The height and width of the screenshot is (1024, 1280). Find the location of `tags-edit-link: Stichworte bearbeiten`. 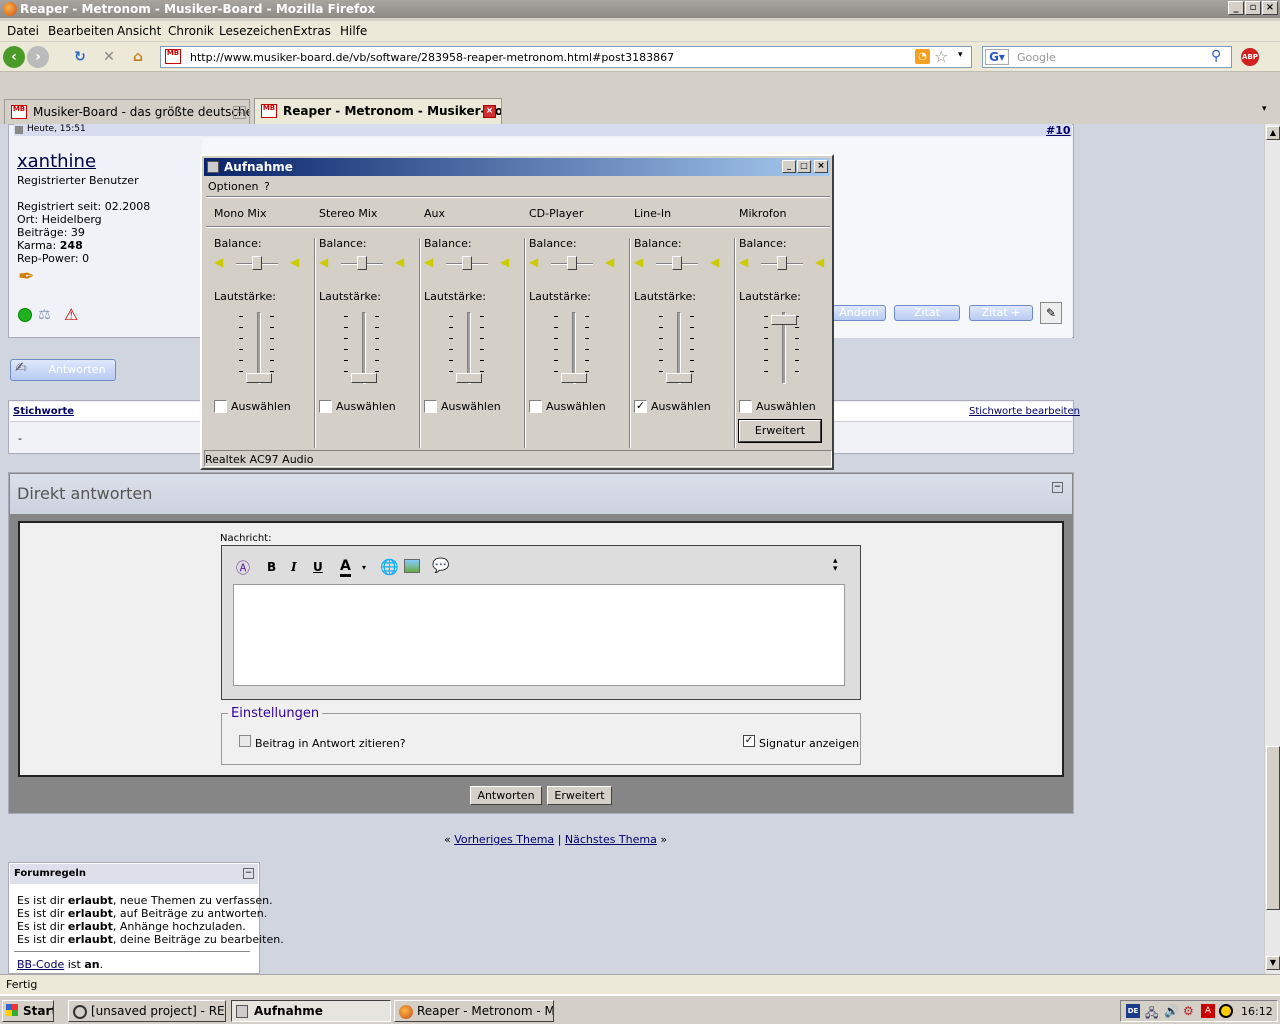

tags-edit-link: Stichworte bearbeiten is located at coordinates (1024, 411).